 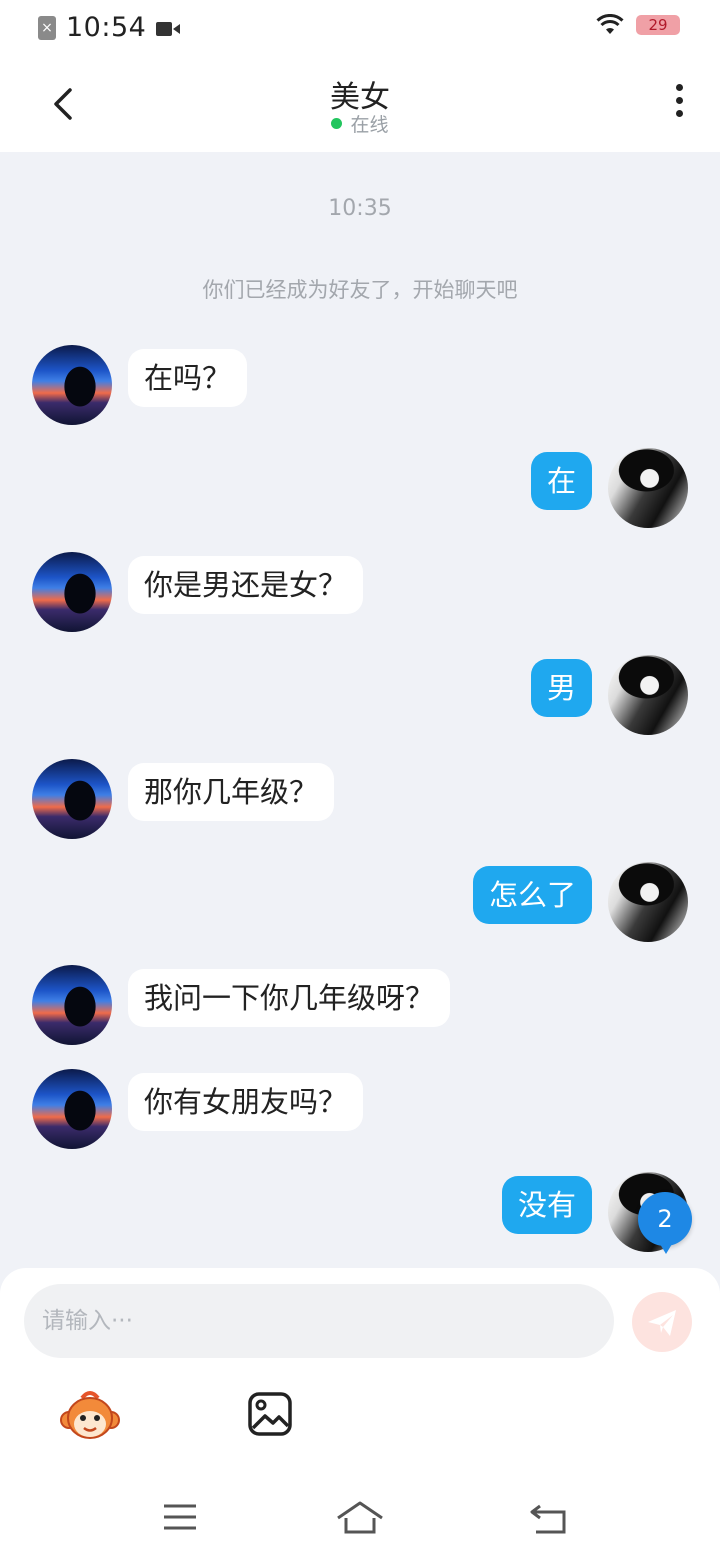 What do you see at coordinates (246, 585) in the screenshot?
I see `message-bubble: 你是男还是女？` at bounding box center [246, 585].